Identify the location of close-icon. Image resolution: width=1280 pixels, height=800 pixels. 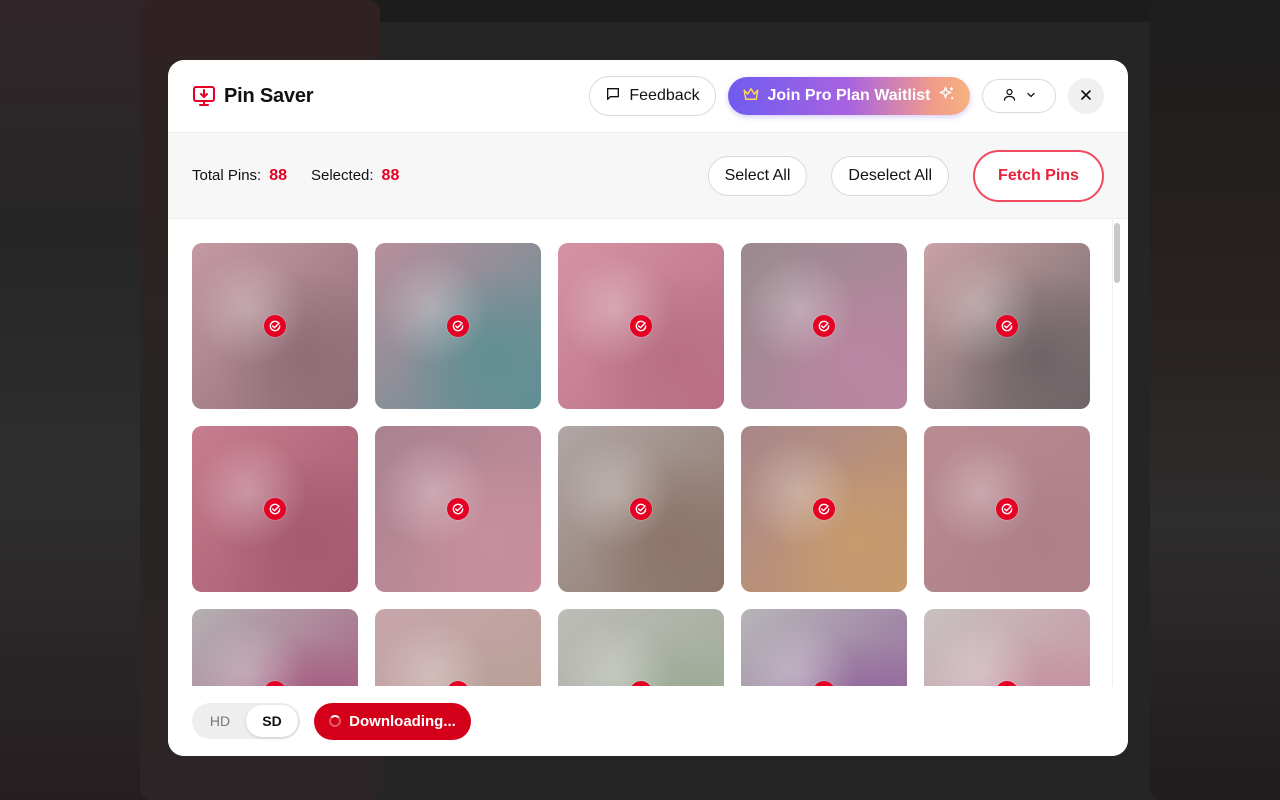
(1086, 96).